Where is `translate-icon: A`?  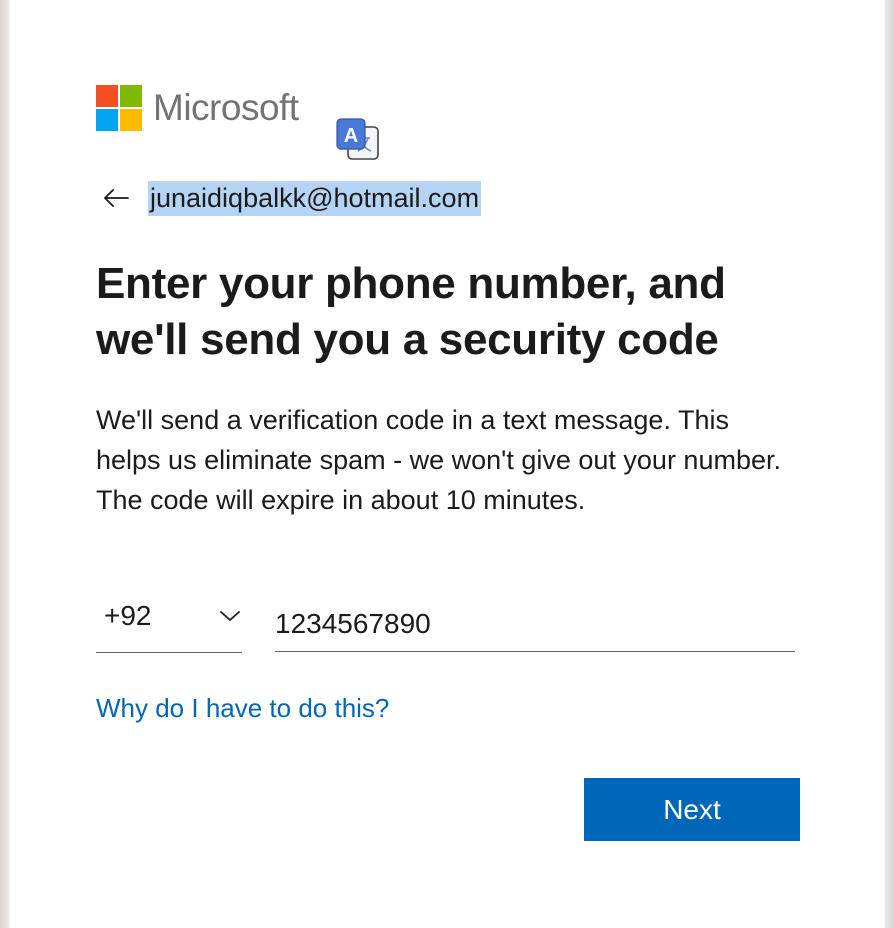
translate-icon: A is located at coordinates (359, 141).